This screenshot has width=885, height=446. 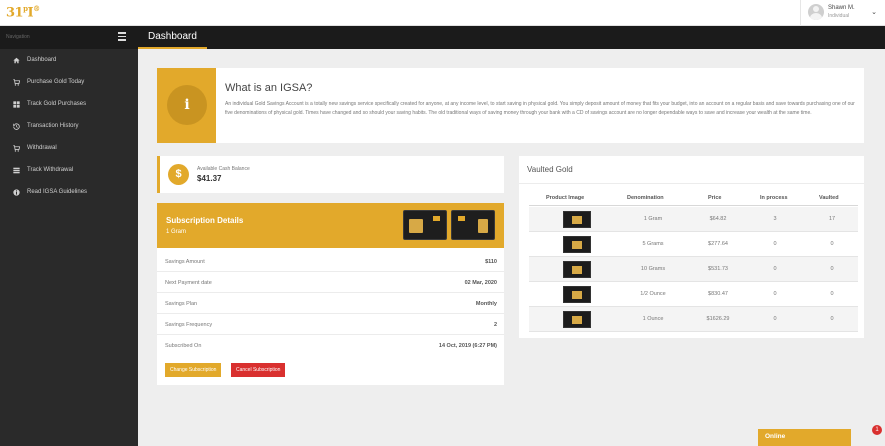 What do you see at coordinates (69, 61) in the screenshot?
I see `sidebar-item-dashboard: Dashboard` at bounding box center [69, 61].